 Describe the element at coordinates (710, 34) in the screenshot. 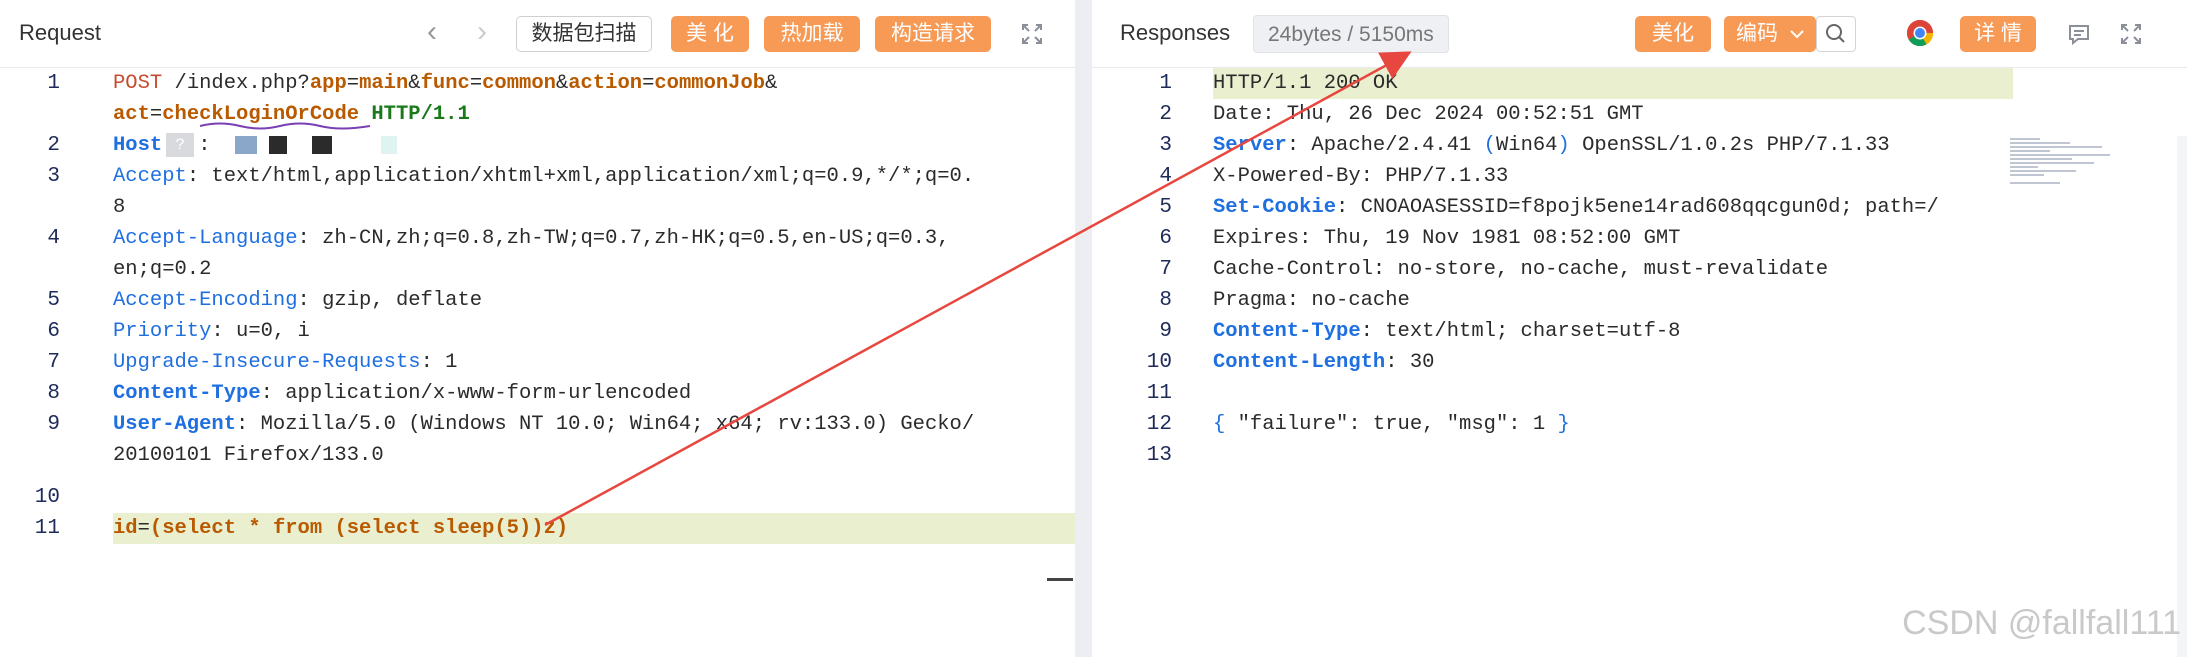

I see `beautify-button: 美 化` at that location.